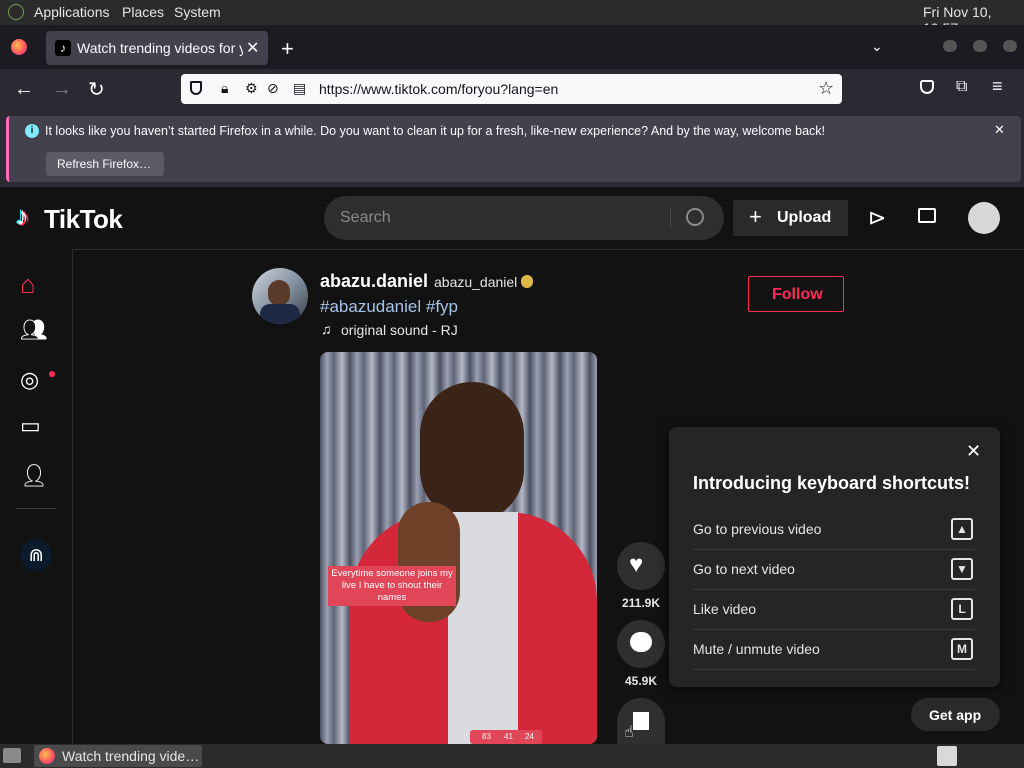  I want to click on tracking-protection-icon, so click(196, 88).